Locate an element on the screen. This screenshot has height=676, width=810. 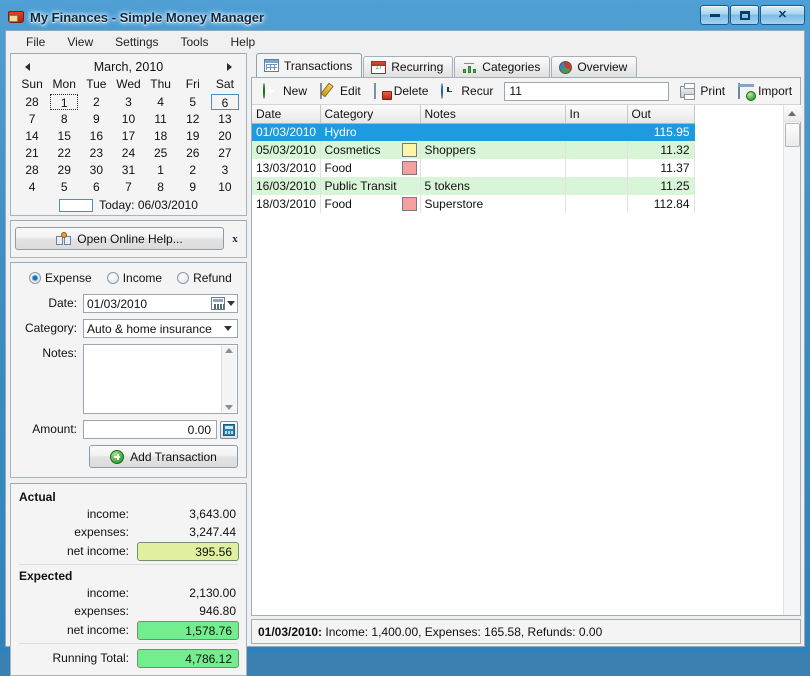
calculator-button is located at coordinates (229, 429).